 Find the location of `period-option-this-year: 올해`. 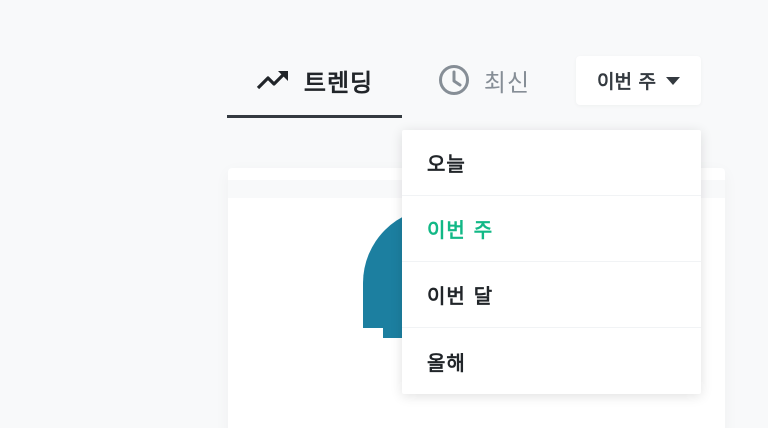

period-option-this-year: 올해 is located at coordinates (551, 361).